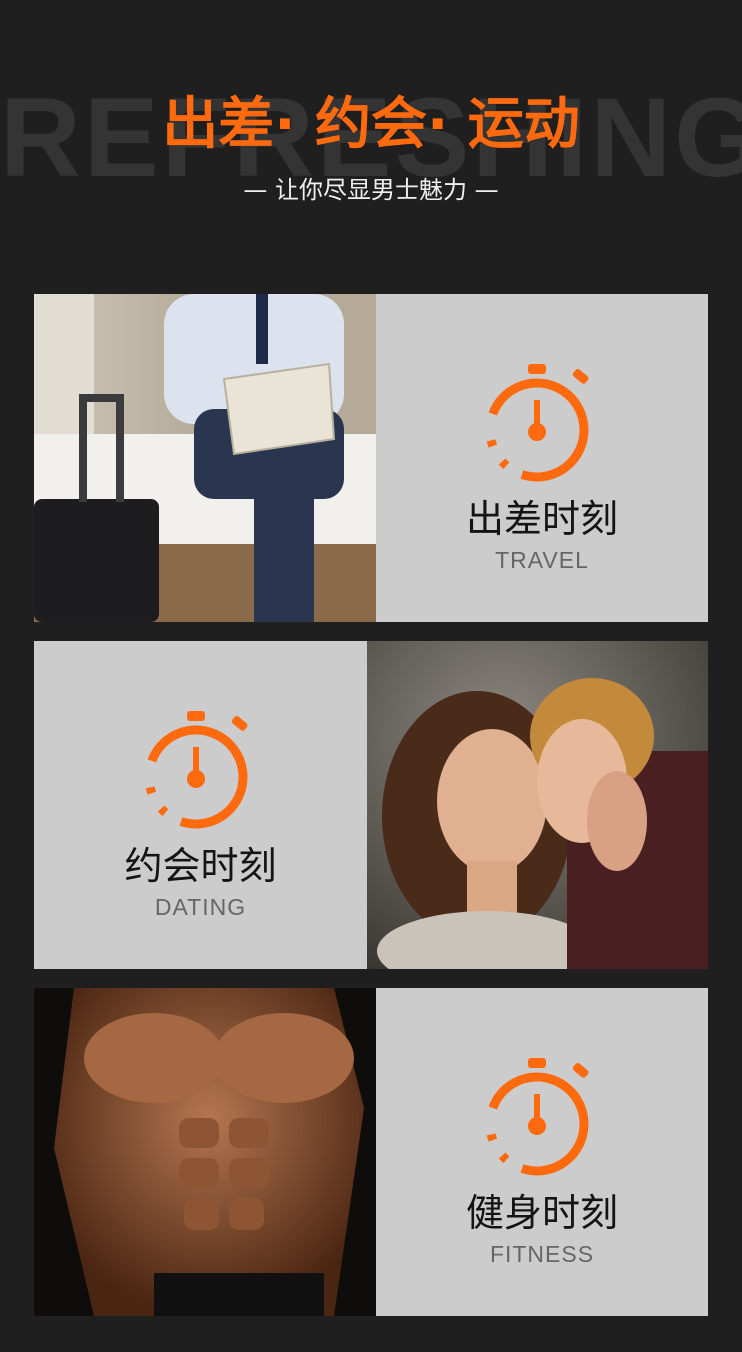 This screenshot has height=1352, width=742. Describe the element at coordinates (205, 458) in the screenshot. I see `businessman-on-hotel-bed-photo` at that location.